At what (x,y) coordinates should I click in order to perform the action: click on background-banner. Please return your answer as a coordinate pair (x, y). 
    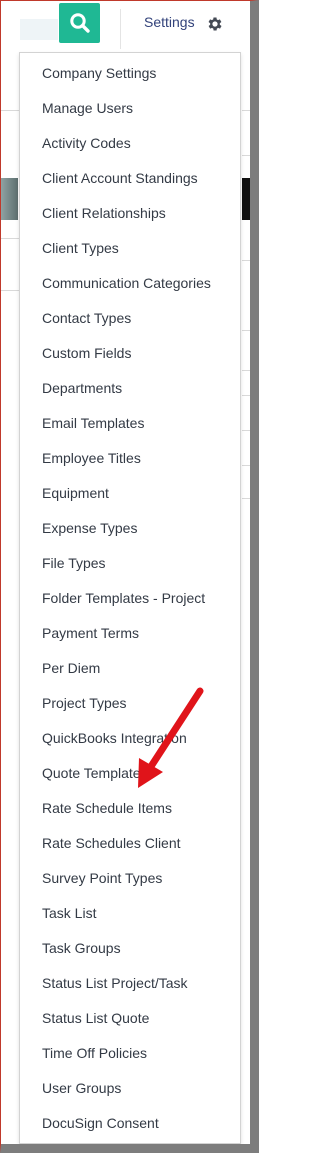
    Looking at the image, I should click on (9, 199).